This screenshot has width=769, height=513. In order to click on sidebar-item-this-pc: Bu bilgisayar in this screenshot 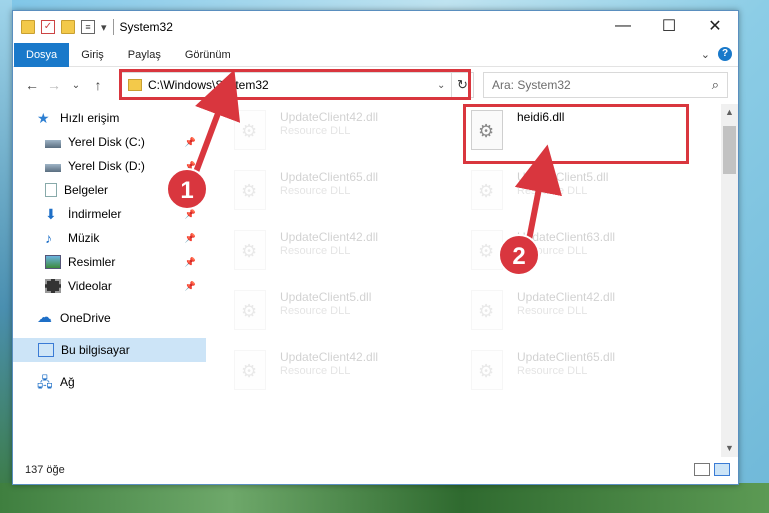, I will do `click(109, 350)`.